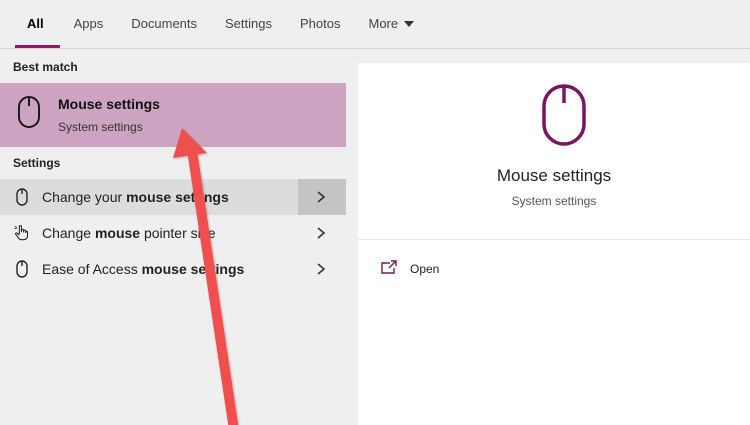  I want to click on tab-label: Documents, so click(164, 23).